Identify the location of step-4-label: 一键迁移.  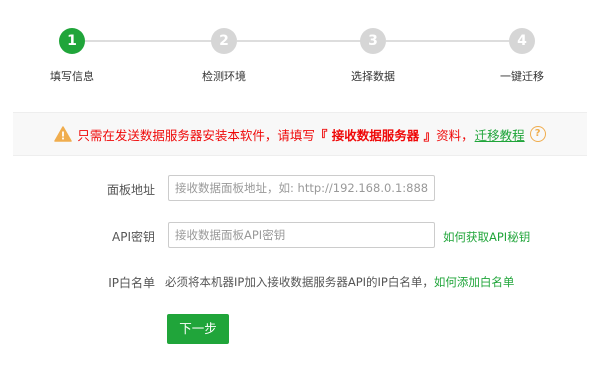
(522, 76).